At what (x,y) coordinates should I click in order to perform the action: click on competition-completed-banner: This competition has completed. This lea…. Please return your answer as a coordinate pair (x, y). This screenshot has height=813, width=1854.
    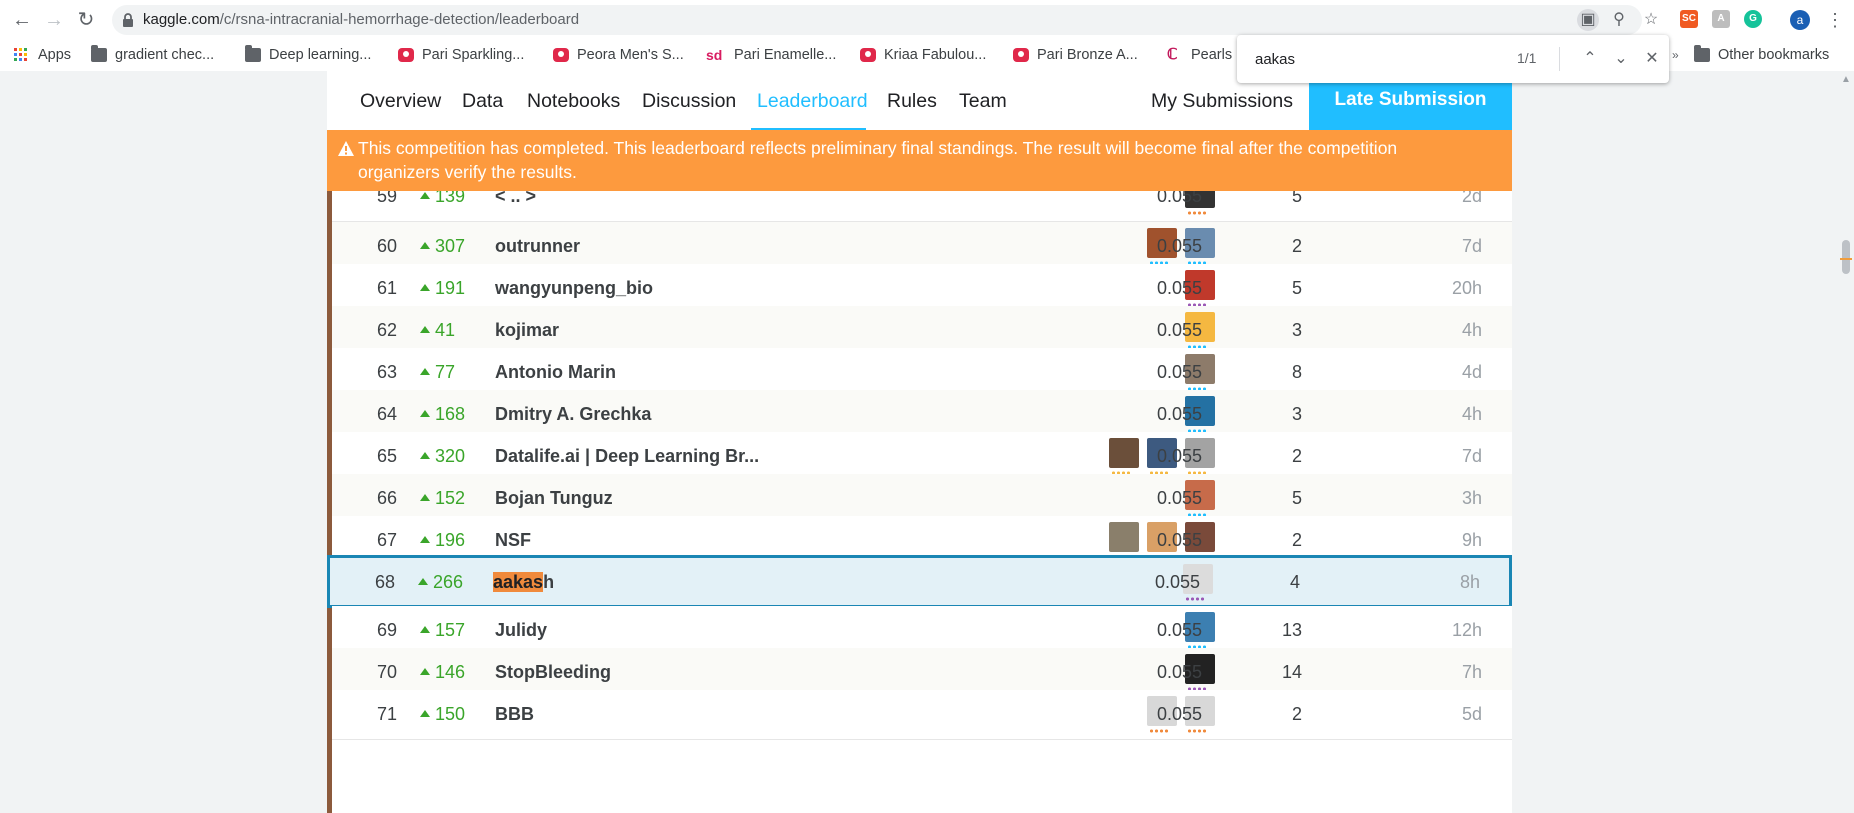
    Looking at the image, I should click on (919, 160).